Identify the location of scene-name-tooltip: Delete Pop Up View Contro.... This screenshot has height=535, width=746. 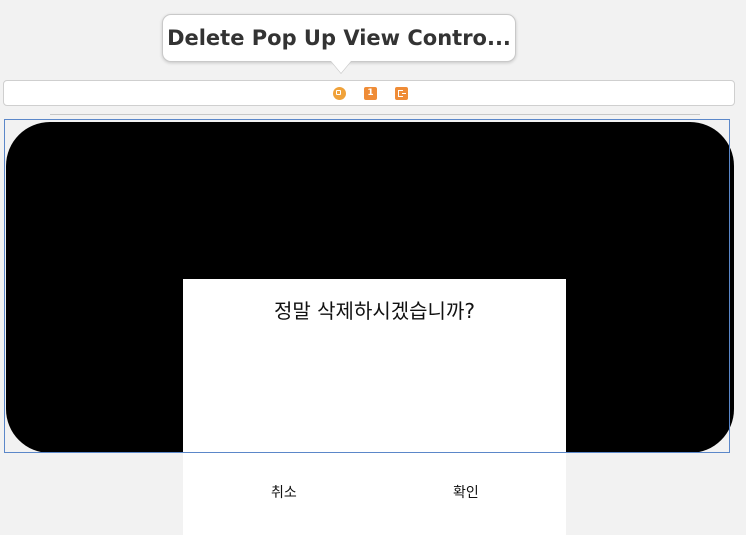
(339, 38).